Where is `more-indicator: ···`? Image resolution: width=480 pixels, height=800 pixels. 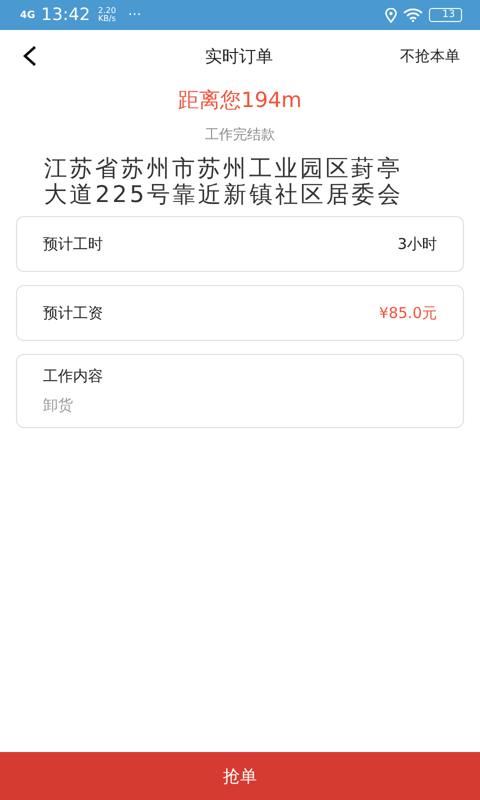 more-indicator: ··· is located at coordinates (135, 15).